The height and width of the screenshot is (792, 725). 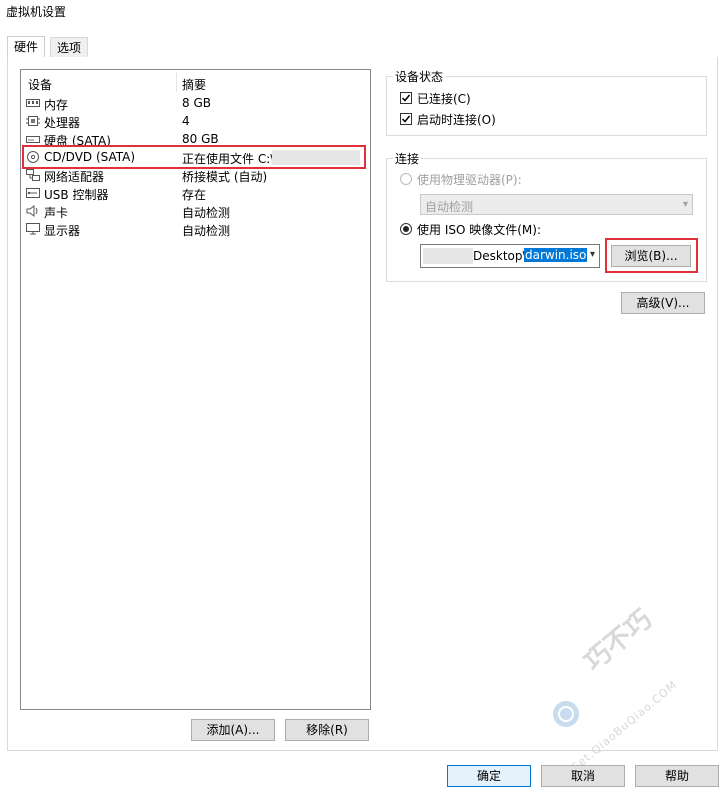 I want to click on connect-at-power-on-checkbox, so click(x=406, y=119).